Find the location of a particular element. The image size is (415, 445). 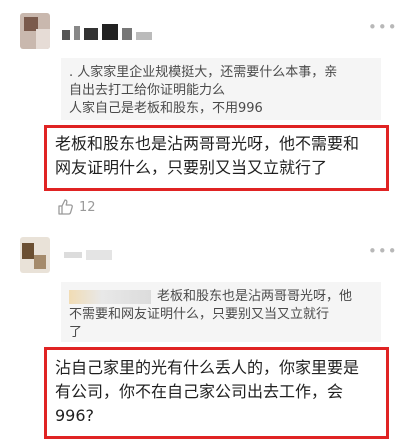

reply-line: 老板和股东也是沾两哥哥光呀，他不需要和 is located at coordinates (207, 143).